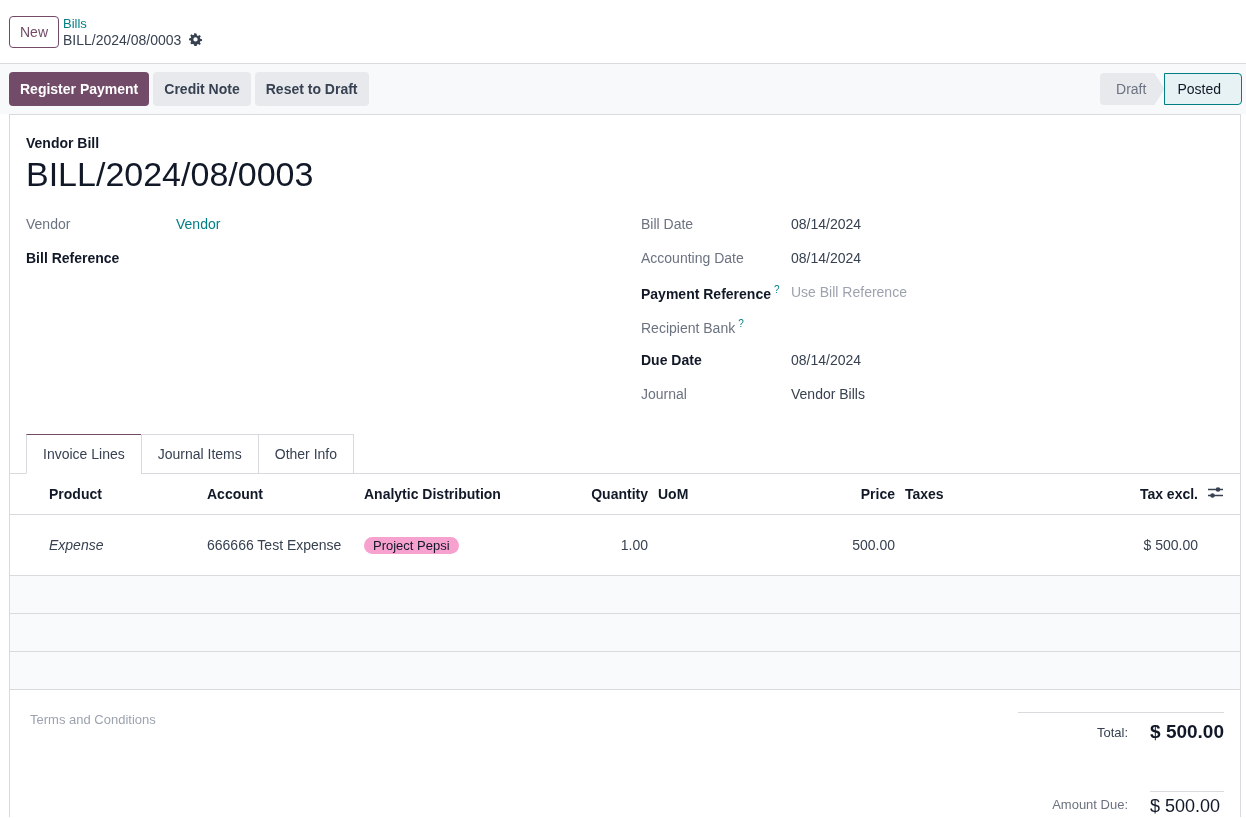  Describe the element at coordinates (1203, 89) in the screenshot. I see `status-stage: Posted` at that location.